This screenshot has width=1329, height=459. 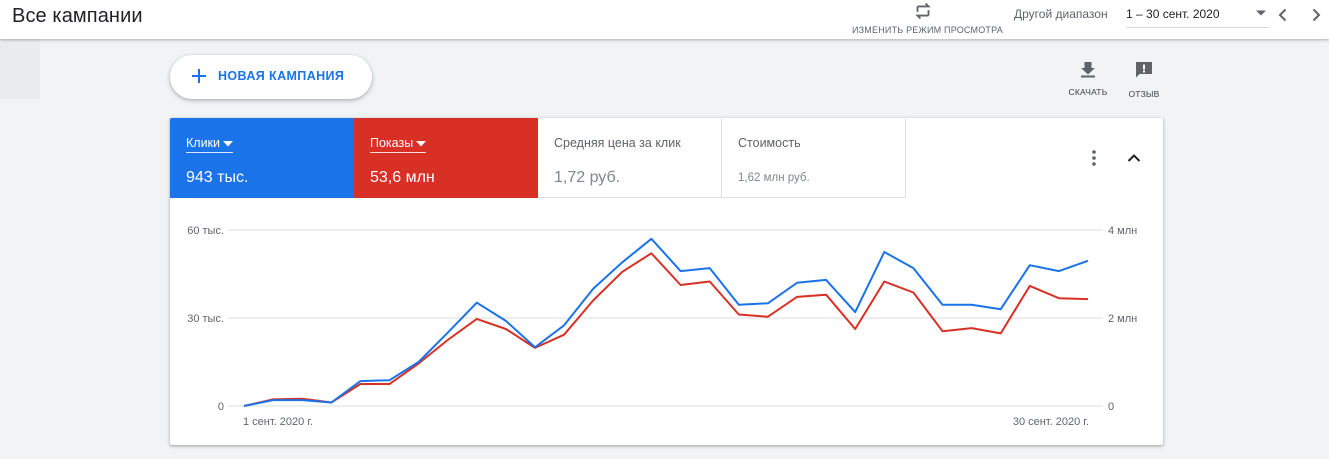 I want to click on metric-clicks: Клики 943 тыс., so click(x=262, y=158).